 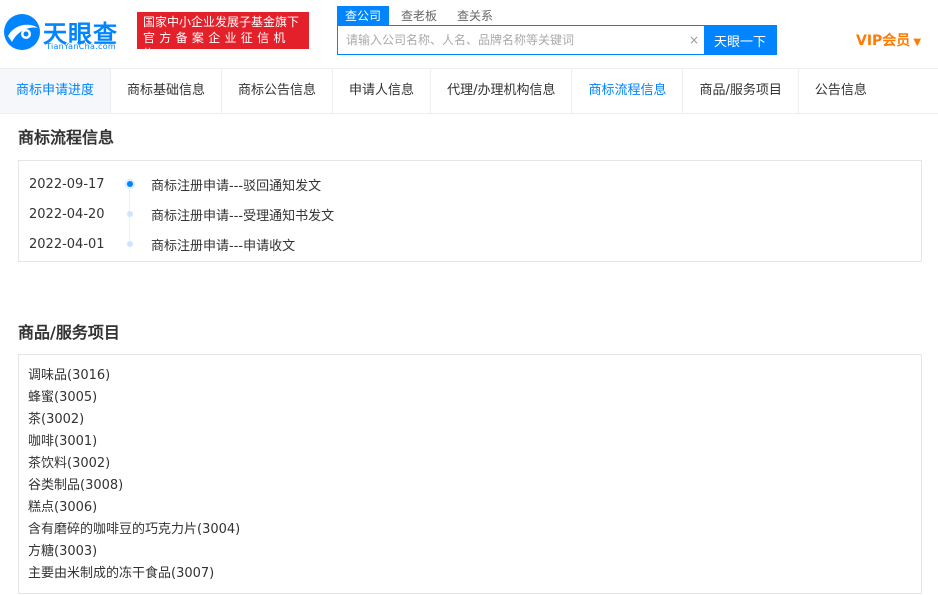 I want to click on goods-section-title: 商品/服务项目, so click(x=69, y=332).